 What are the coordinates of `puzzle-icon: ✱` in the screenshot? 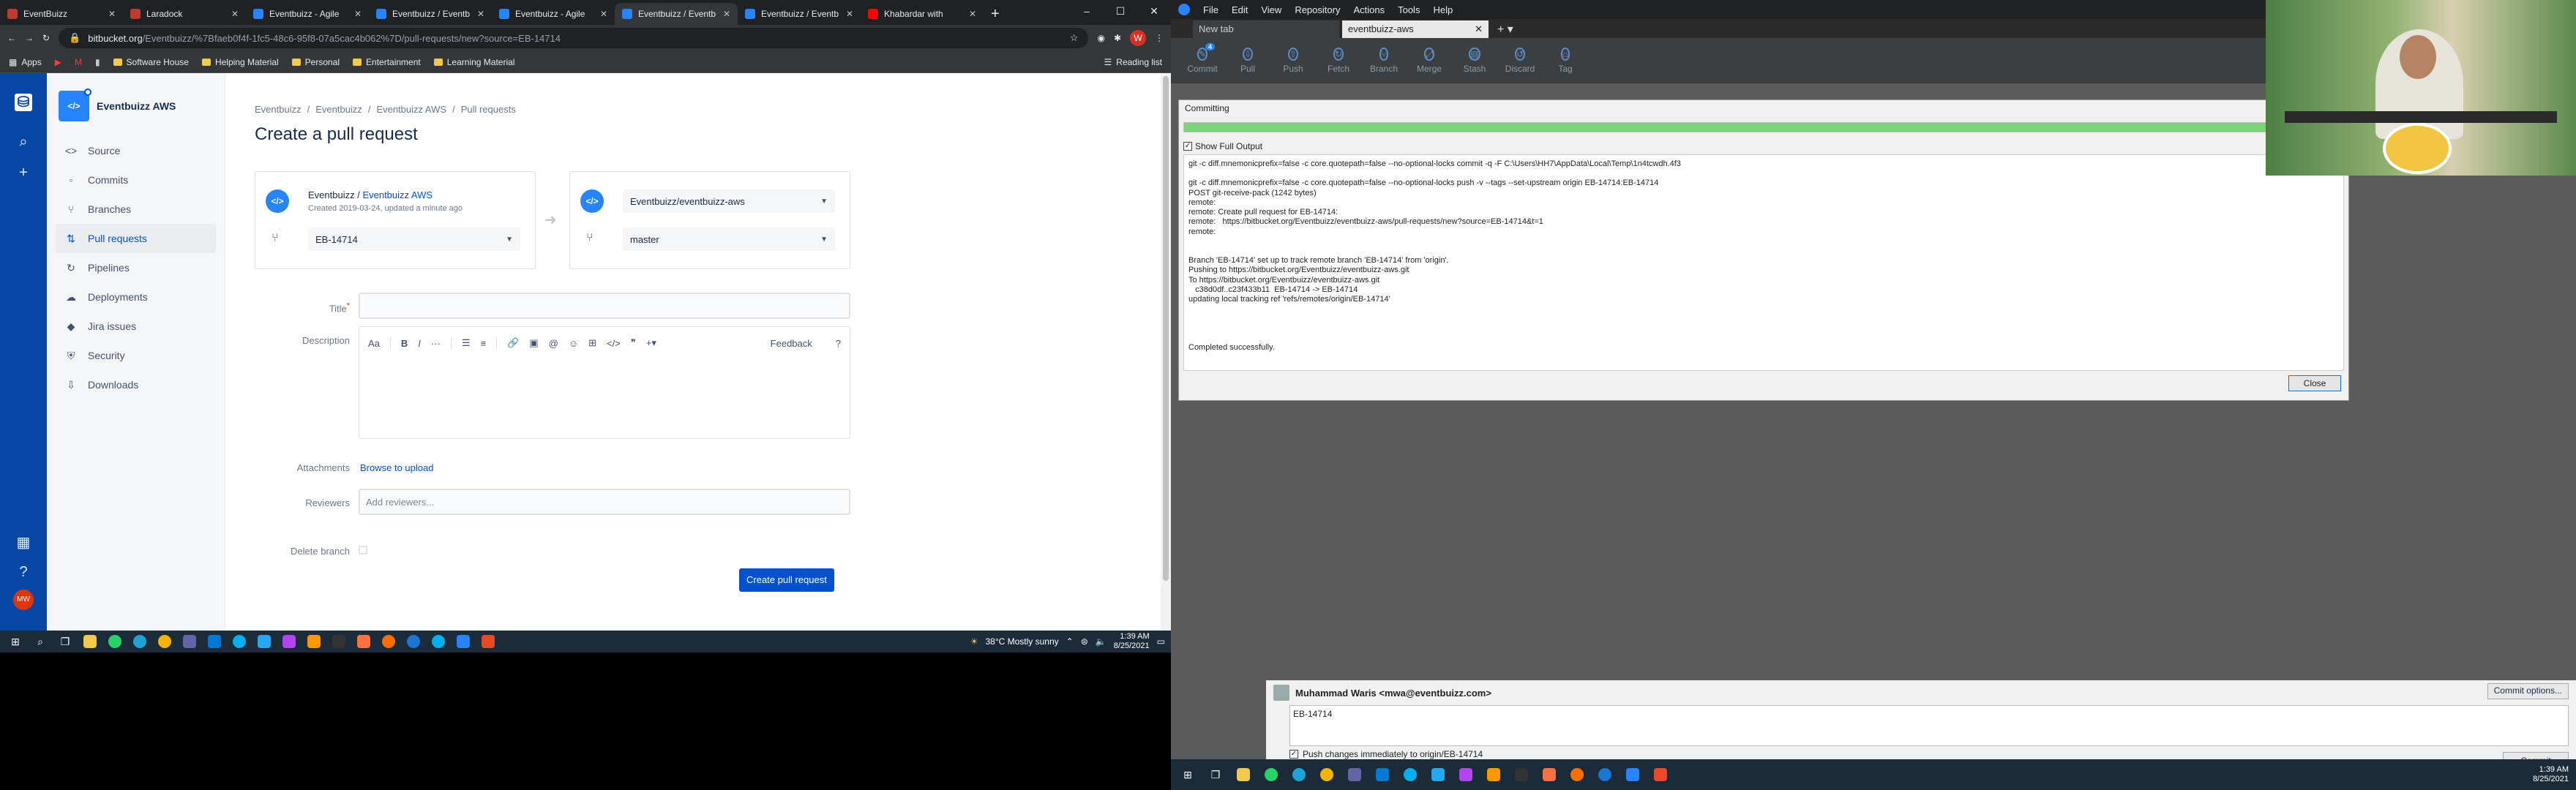 It's located at (1117, 38).